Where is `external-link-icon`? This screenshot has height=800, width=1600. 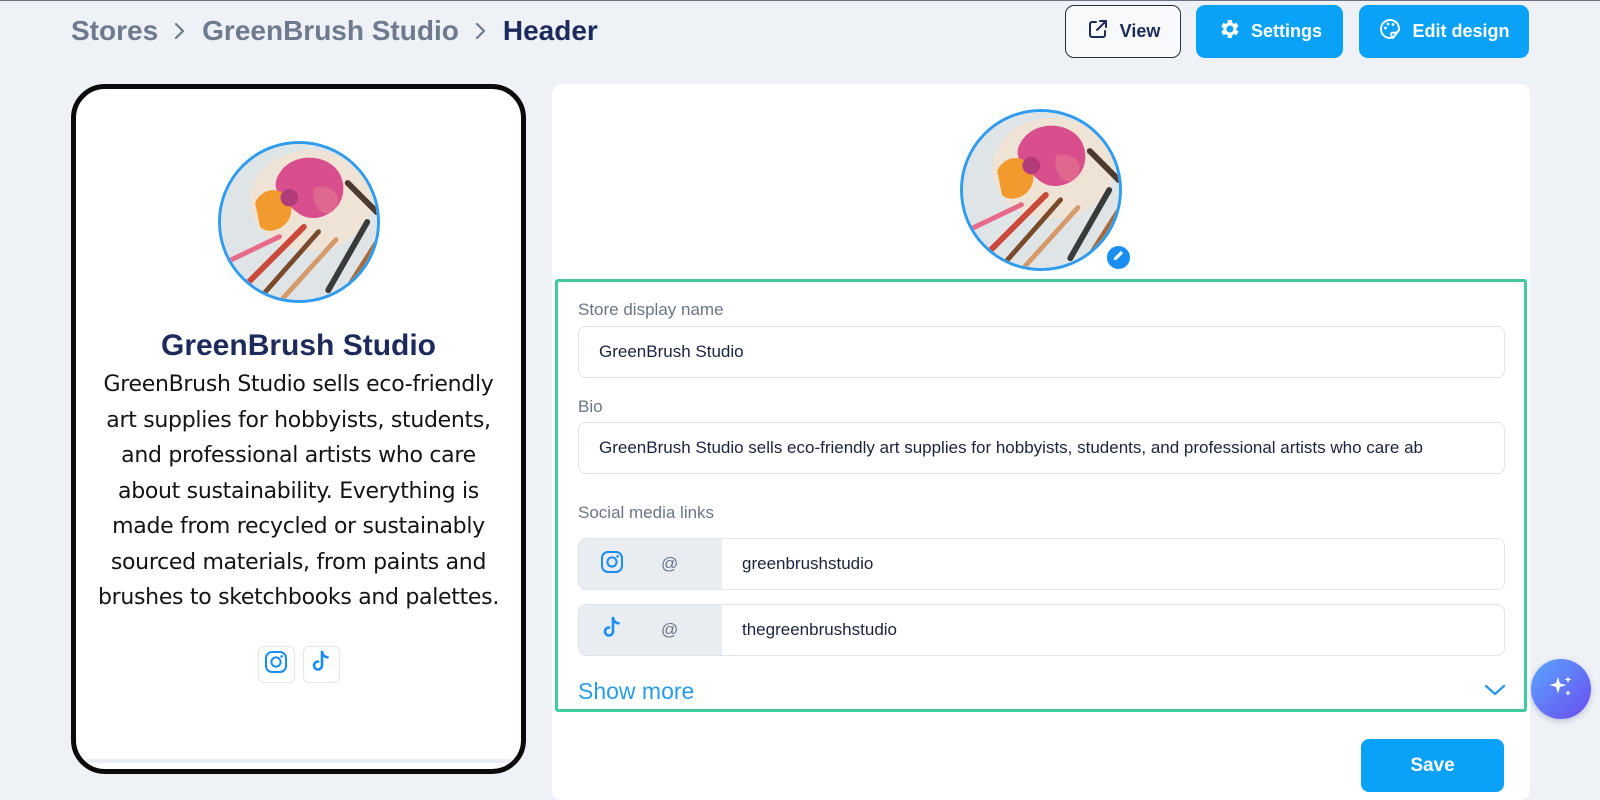
external-link-icon is located at coordinates (1098, 31).